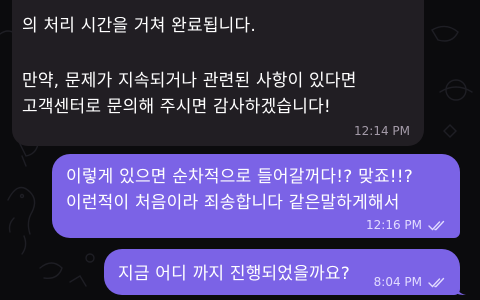 The image size is (480, 300). Describe the element at coordinates (189, 81) in the screenshot. I see `message-line: 만약, 문제가 지속되거나 관련된 사항이 있다면` at that location.